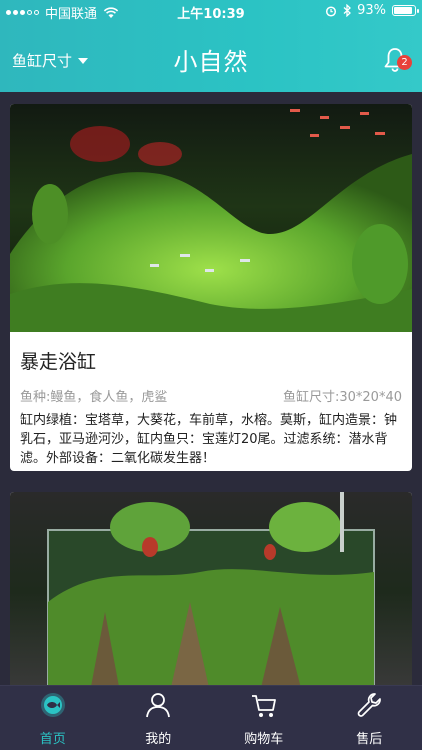 This screenshot has height=750, width=422. I want to click on tab-home: 首页, so click(53, 718).